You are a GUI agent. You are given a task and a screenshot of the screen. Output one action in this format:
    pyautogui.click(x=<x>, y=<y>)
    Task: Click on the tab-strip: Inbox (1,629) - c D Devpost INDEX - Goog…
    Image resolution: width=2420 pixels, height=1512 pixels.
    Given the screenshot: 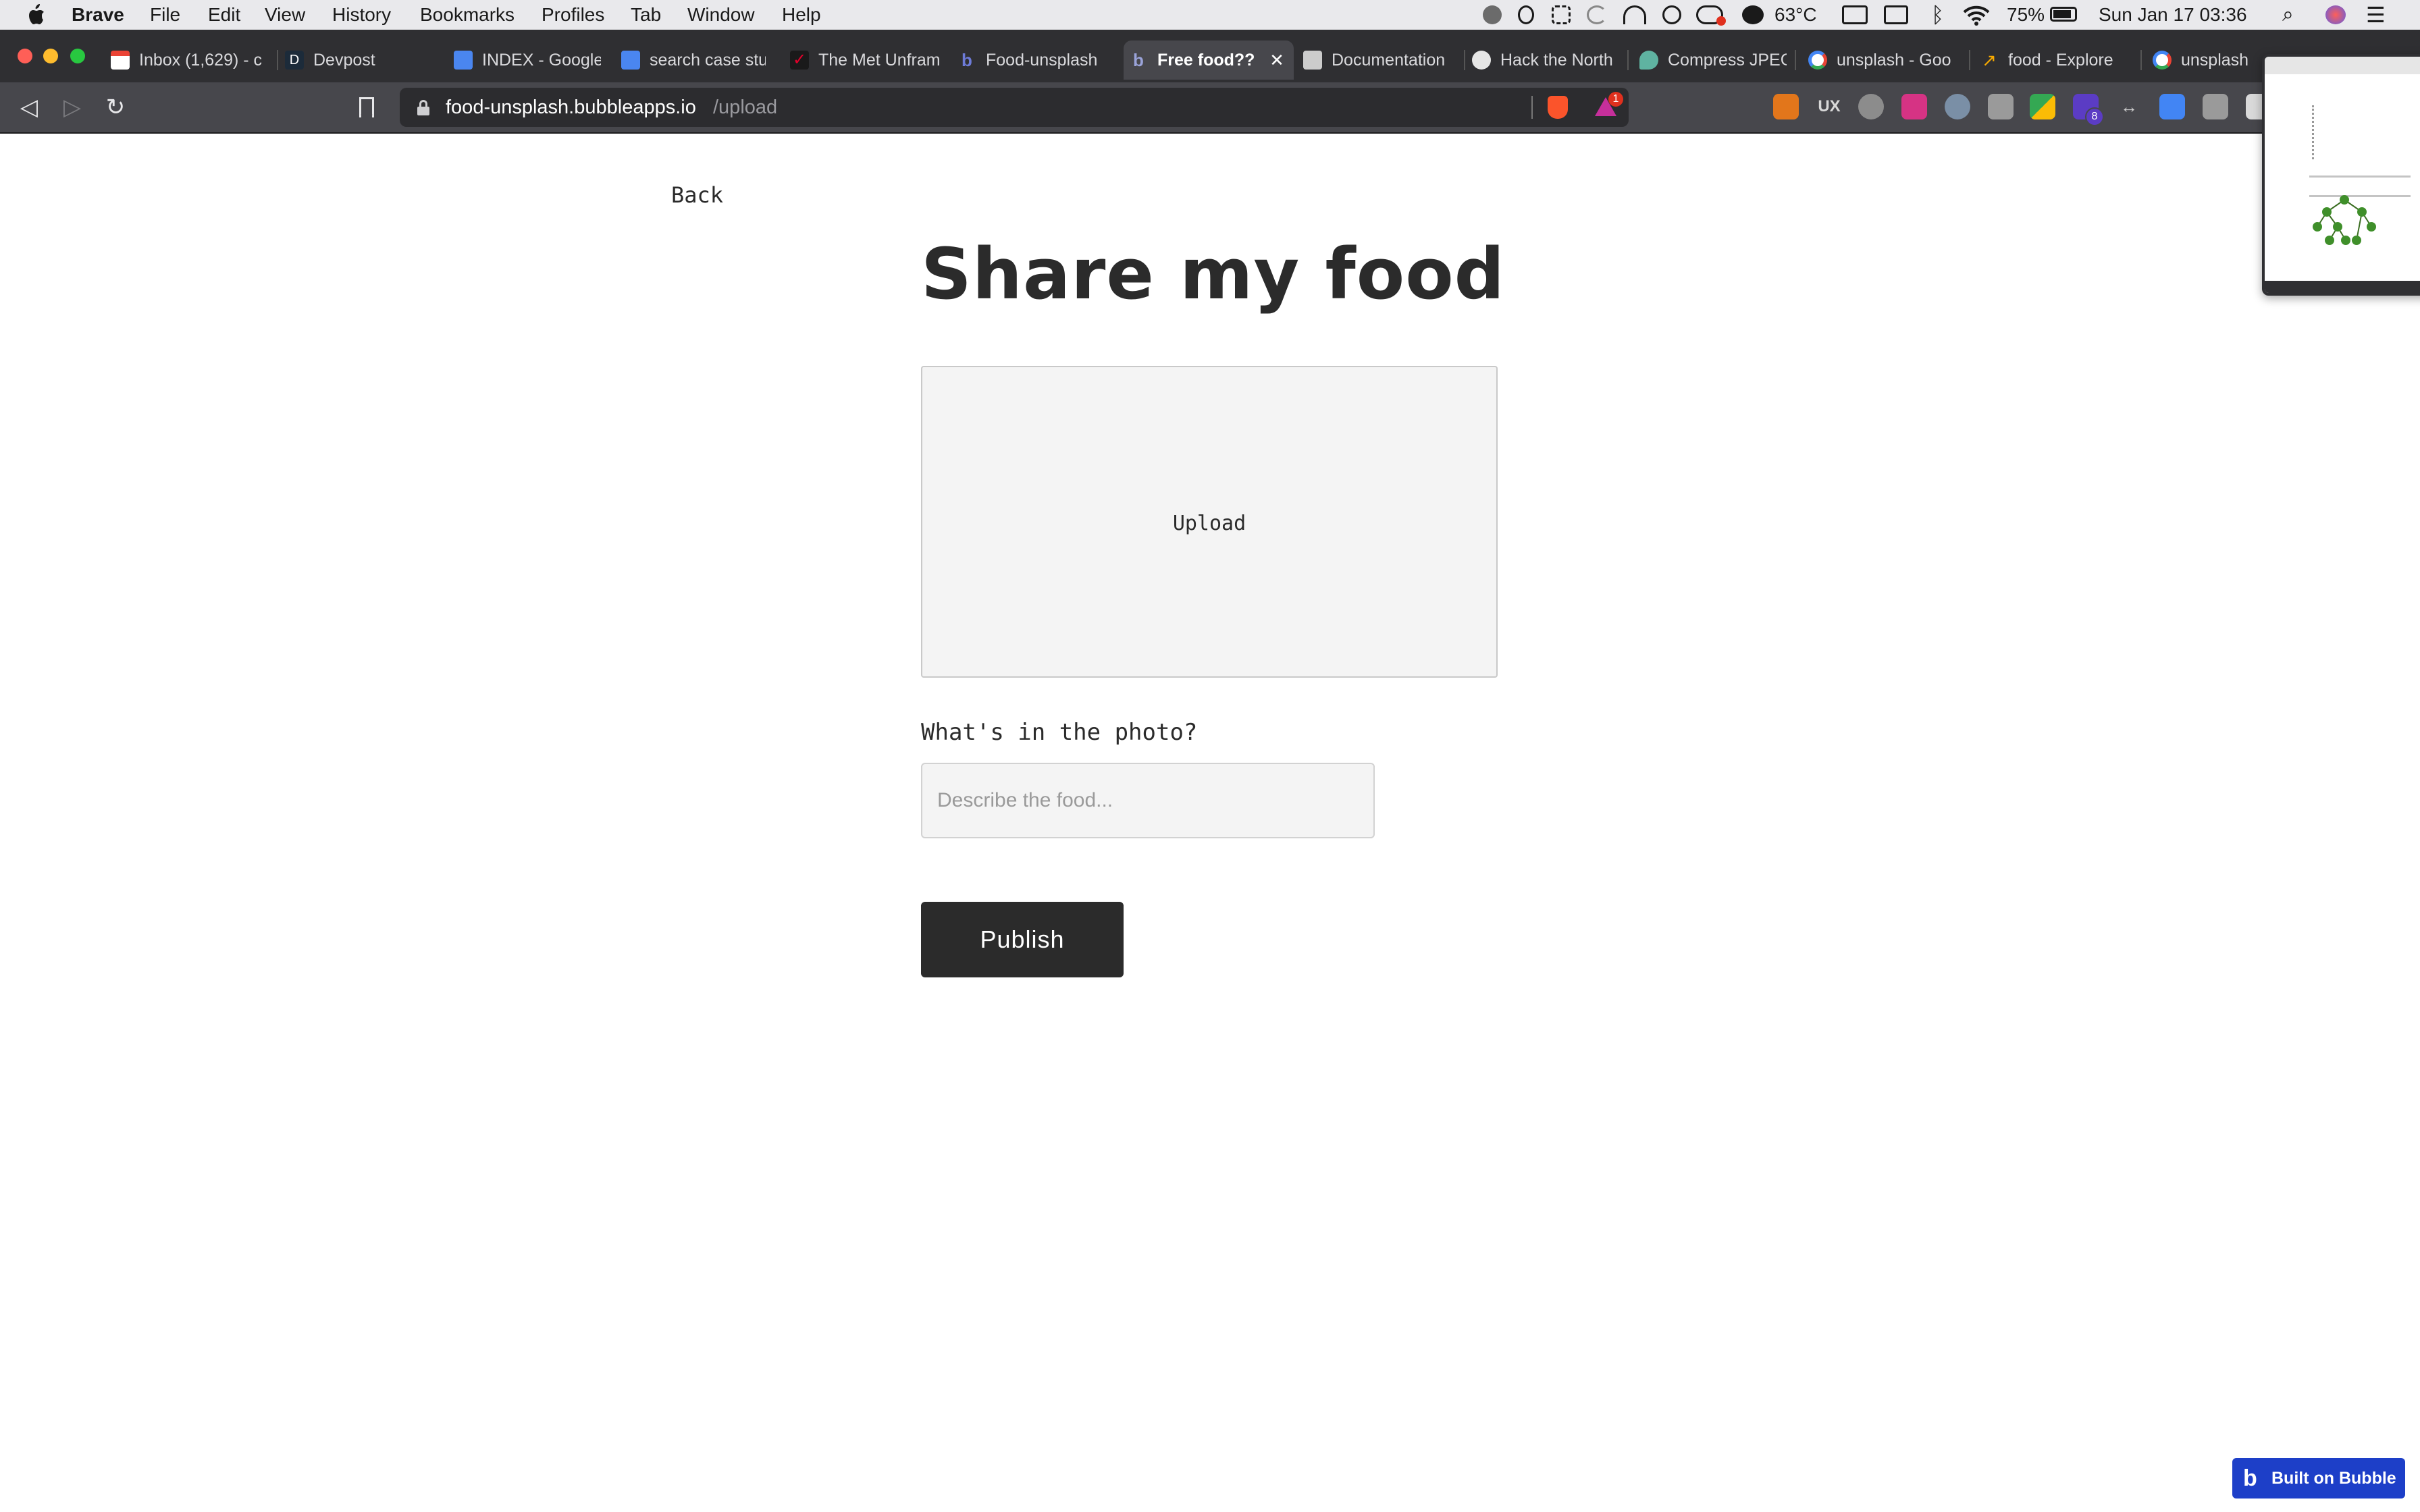 What is the action you would take?
    pyautogui.click(x=1210, y=56)
    